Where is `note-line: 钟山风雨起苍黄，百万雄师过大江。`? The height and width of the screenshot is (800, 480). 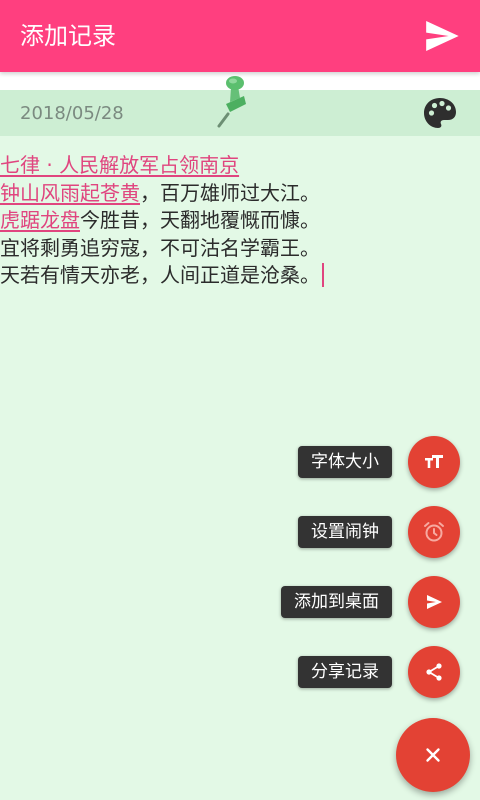 note-line: 钟山风雨起苍黄，百万雄师过大江。 is located at coordinates (240, 194).